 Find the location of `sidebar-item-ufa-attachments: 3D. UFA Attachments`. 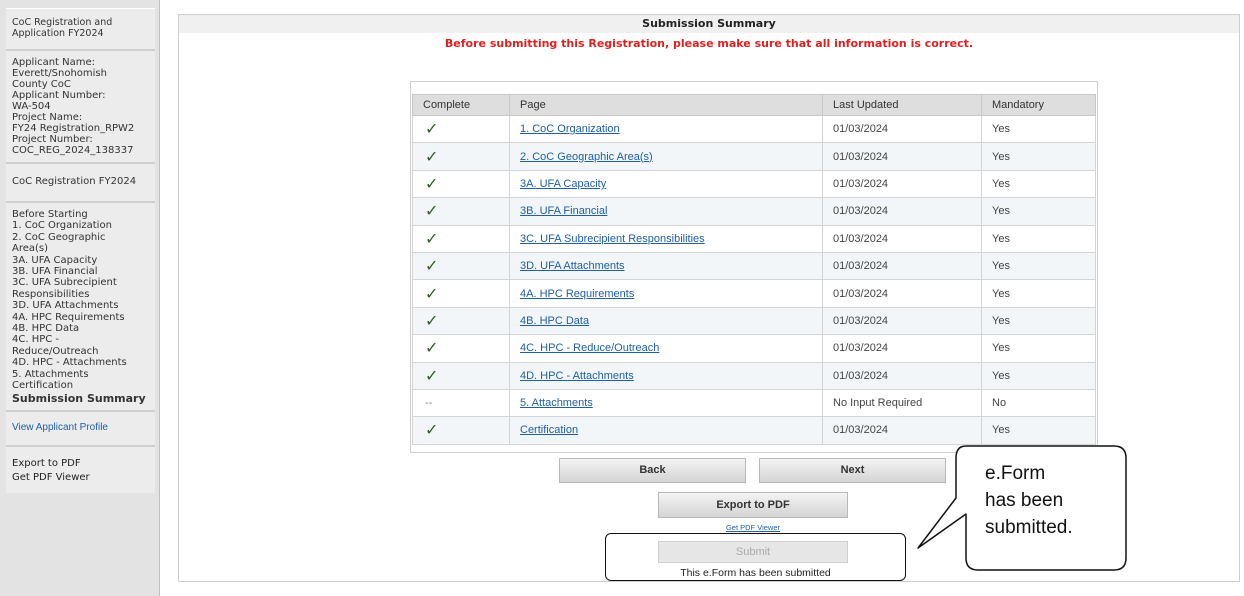

sidebar-item-ufa-attachments: 3D. UFA Attachments is located at coordinates (80, 305).